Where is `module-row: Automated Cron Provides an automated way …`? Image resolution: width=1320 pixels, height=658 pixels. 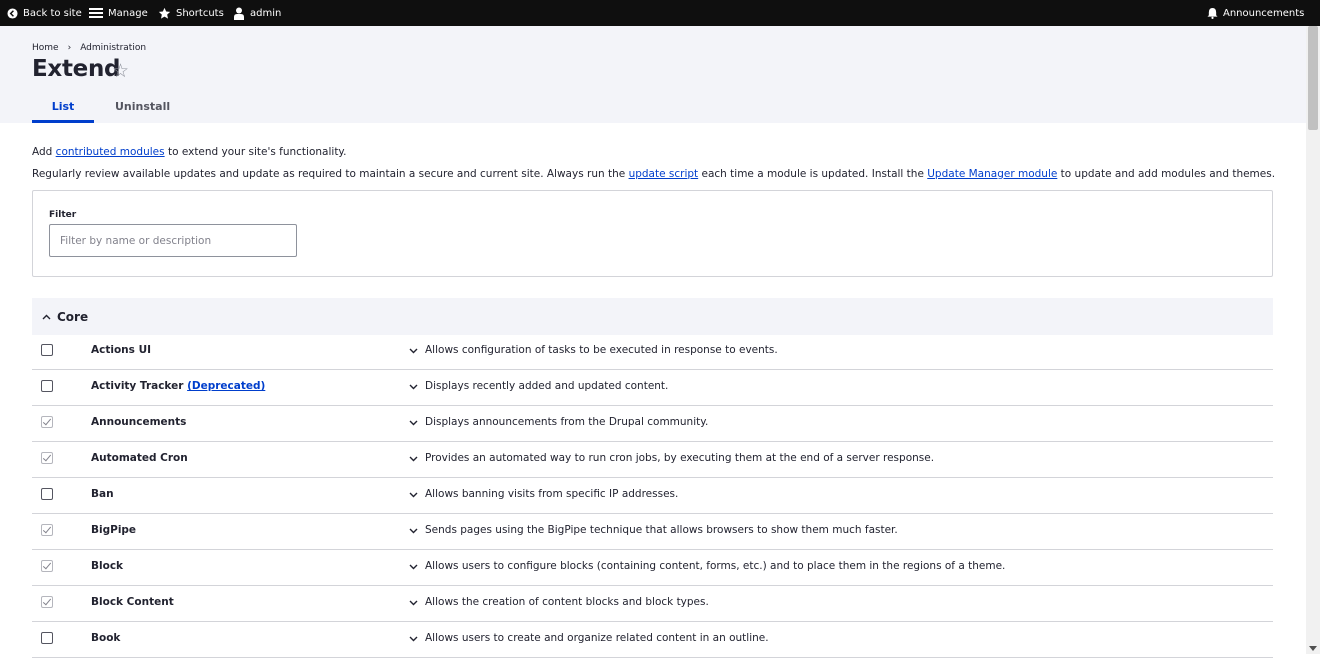 module-row: Automated Cron Provides an automated way … is located at coordinates (652, 460).